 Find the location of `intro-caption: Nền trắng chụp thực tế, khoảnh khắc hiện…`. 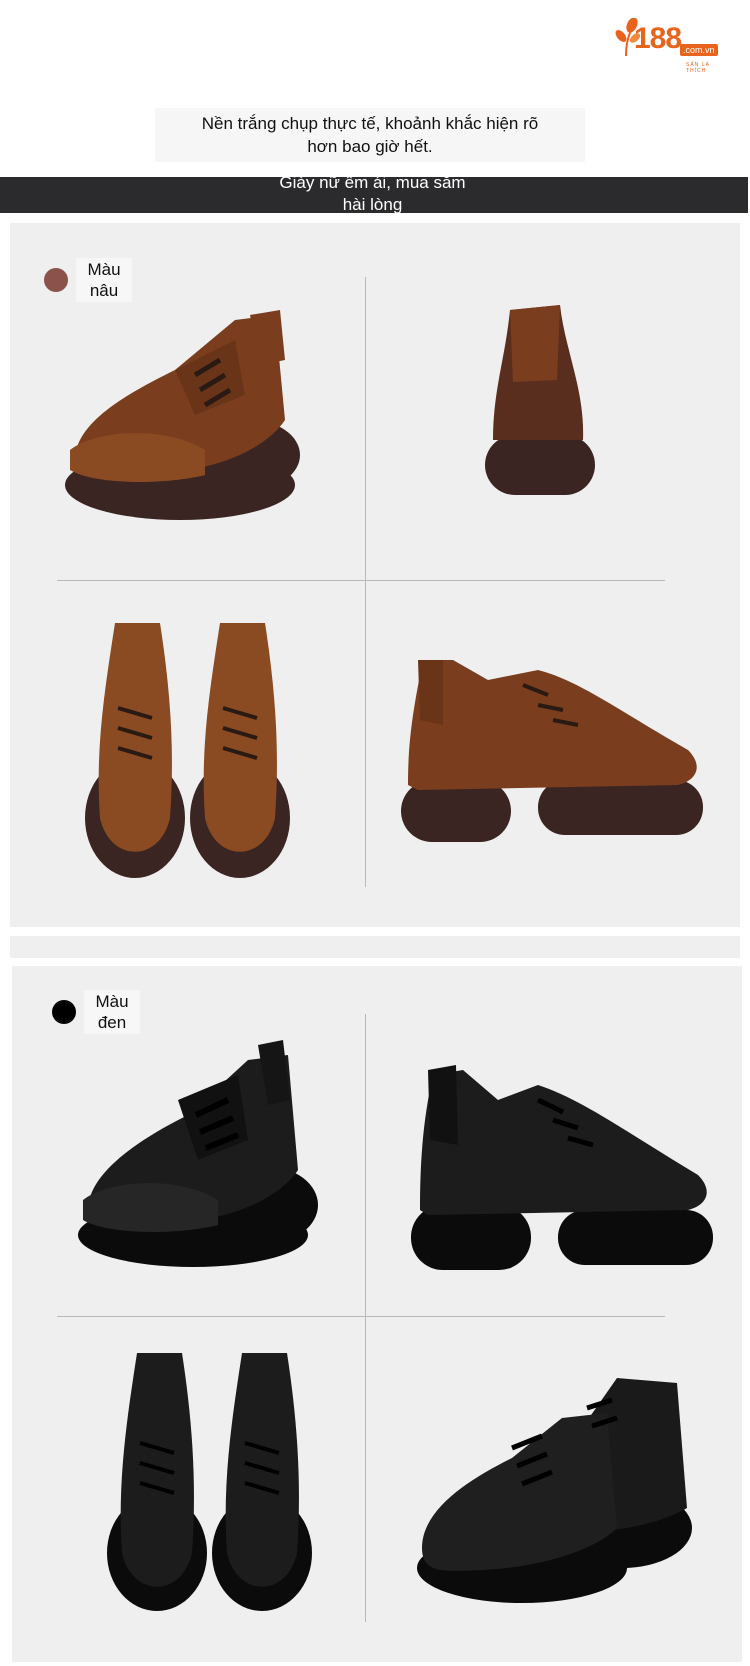

intro-caption: Nền trắng chụp thực tế, khoảnh khắc hiện… is located at coordinates (370, 135).